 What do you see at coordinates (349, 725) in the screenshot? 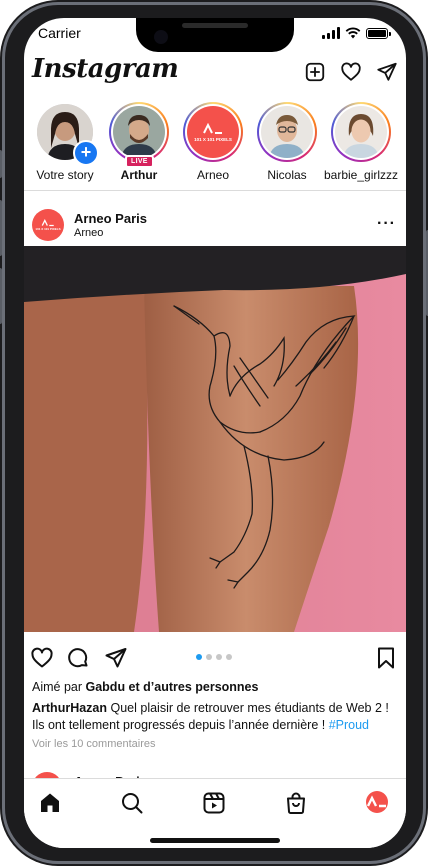
I see `caption-hashtag: #Proud` at bounding box center [349, 725].